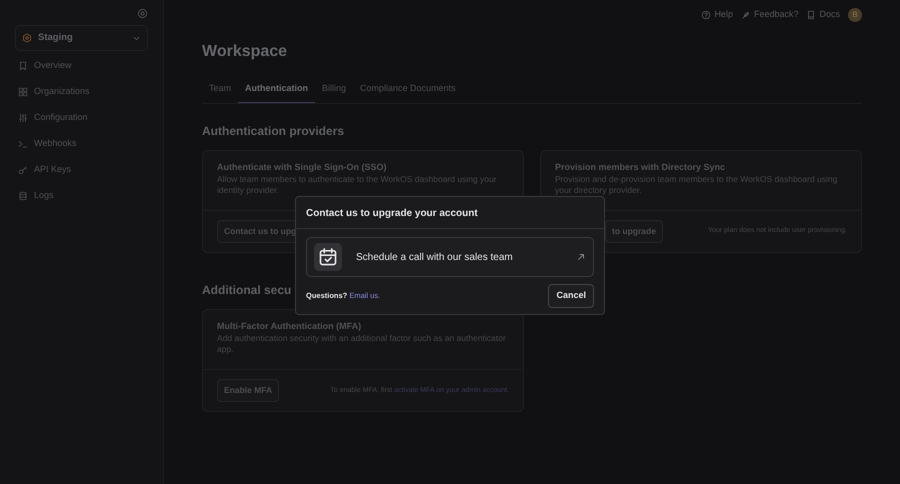  I want to click on key-icon, so click(23, 169).